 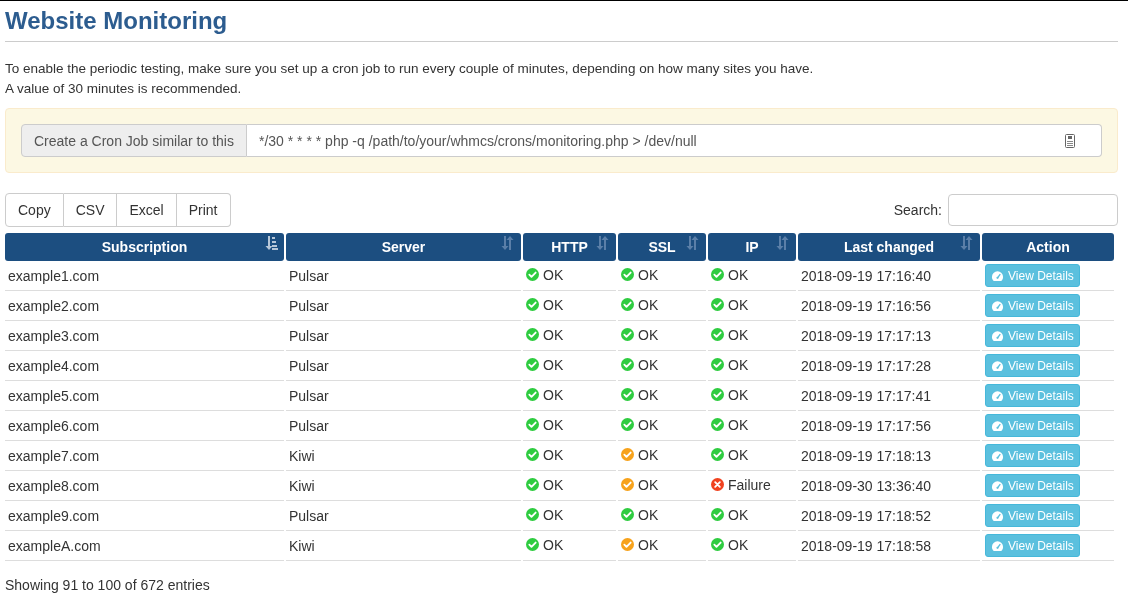 I want to click on table-cell: 2018-09-19 17:17:13, so click(x=889, y=336).